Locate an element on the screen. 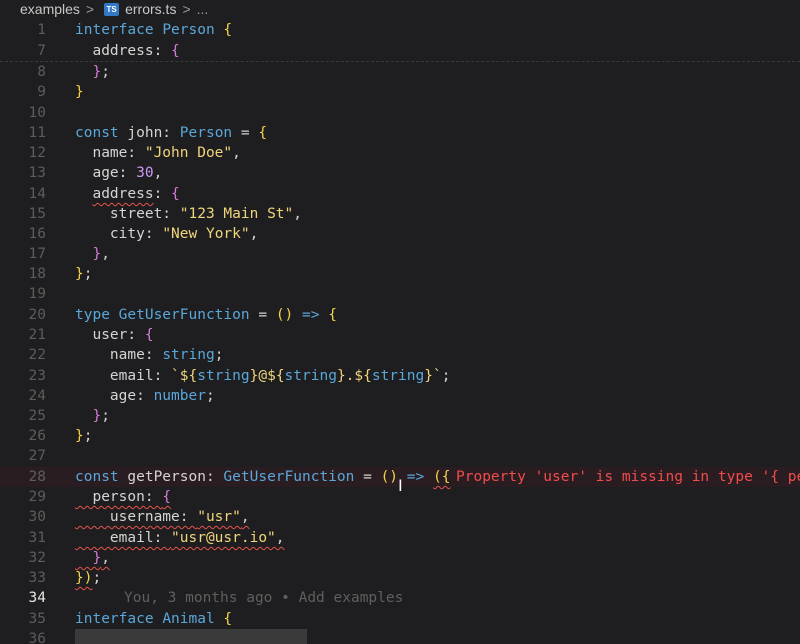 This screenshot has height=644, width=800. line-code: email: `${string}@${string}.${string}`; is located at coordinates (263, 376).